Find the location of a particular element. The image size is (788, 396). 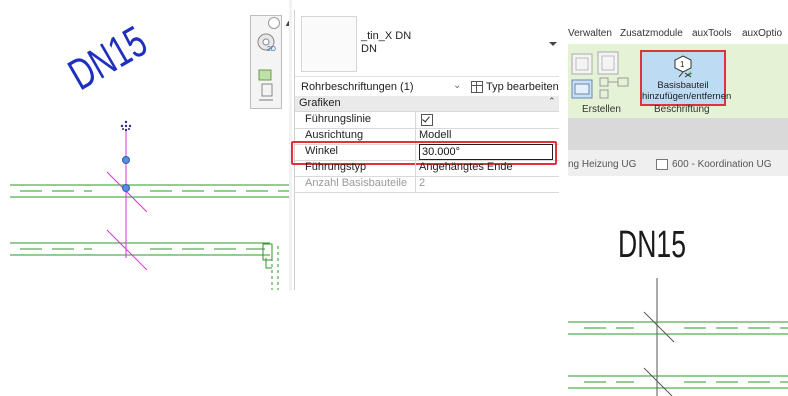

result-tick-lower is located at coordinates (658, 381).